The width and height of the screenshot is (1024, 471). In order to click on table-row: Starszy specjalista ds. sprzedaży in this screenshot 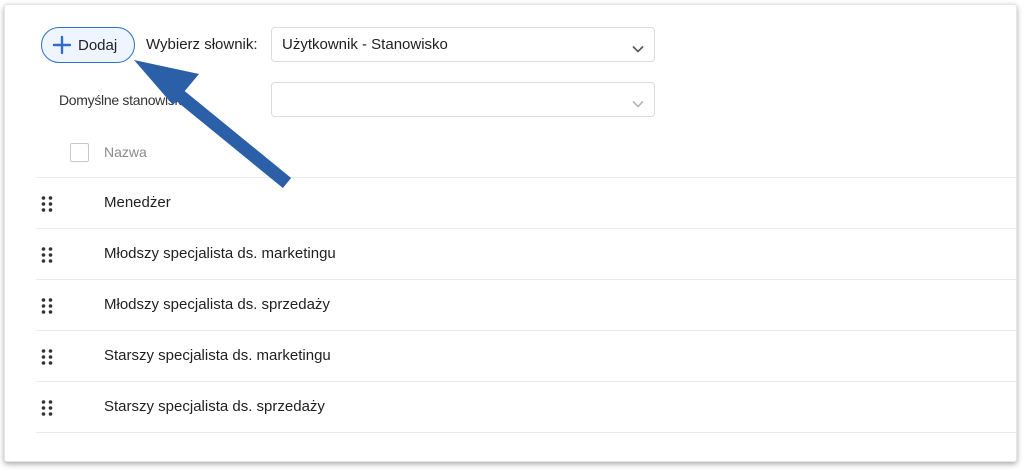, I will do `click(526, 407)`.